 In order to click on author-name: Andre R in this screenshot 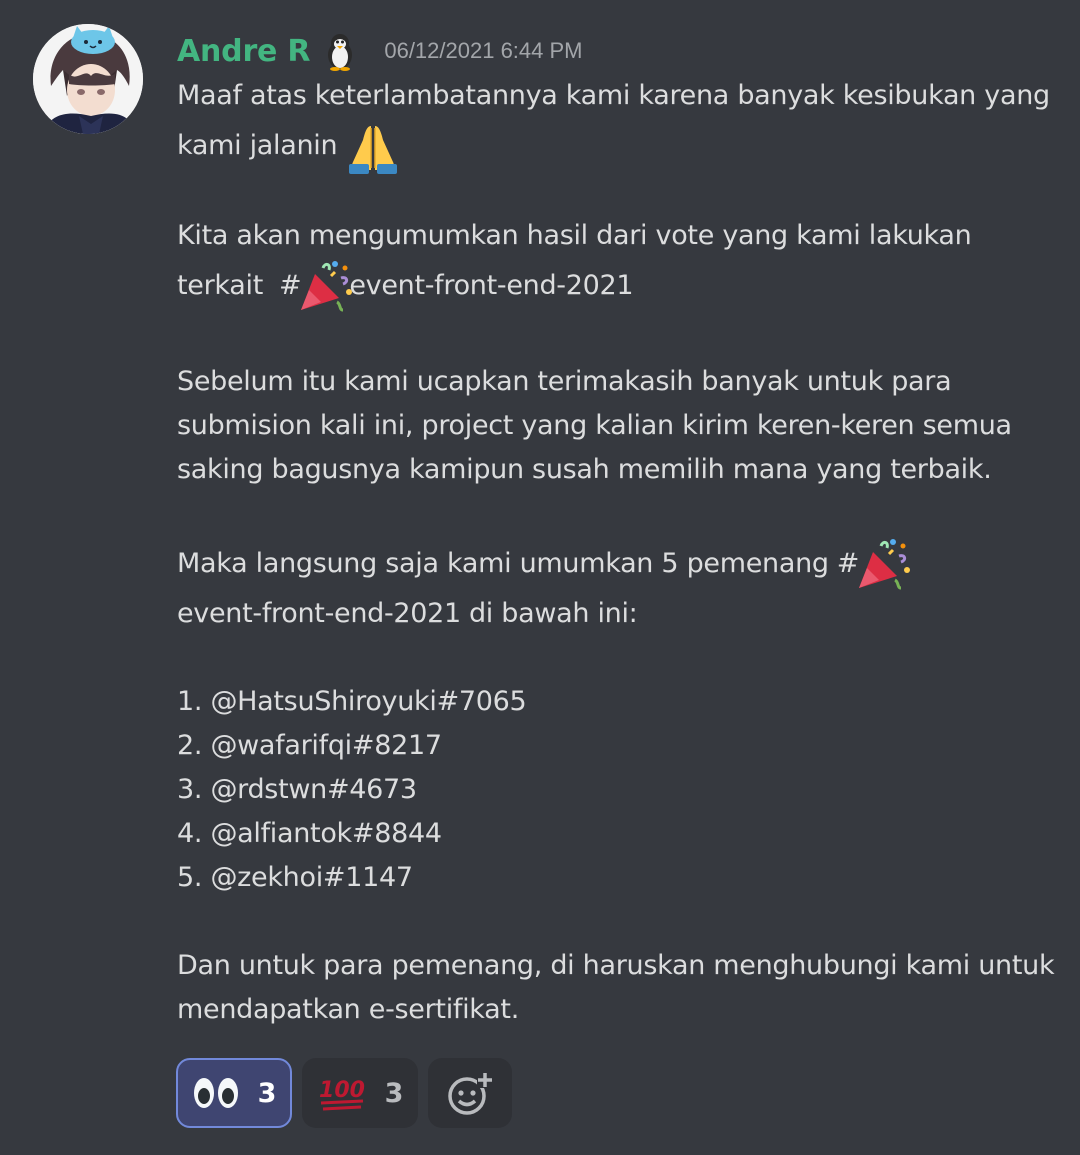, I will do `click(244, 51)`.